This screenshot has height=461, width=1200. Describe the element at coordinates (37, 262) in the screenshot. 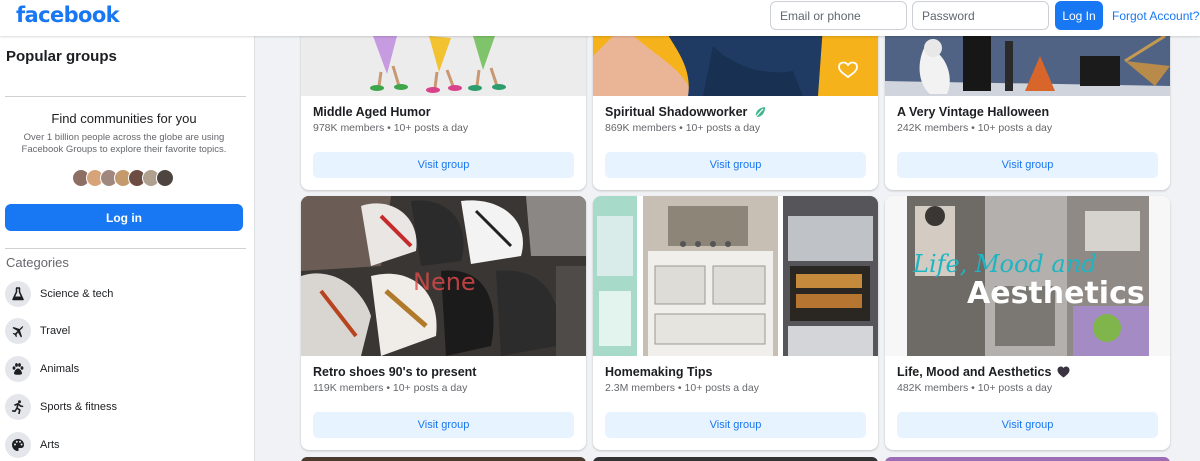

I see `categories-title: Categories` at that location.